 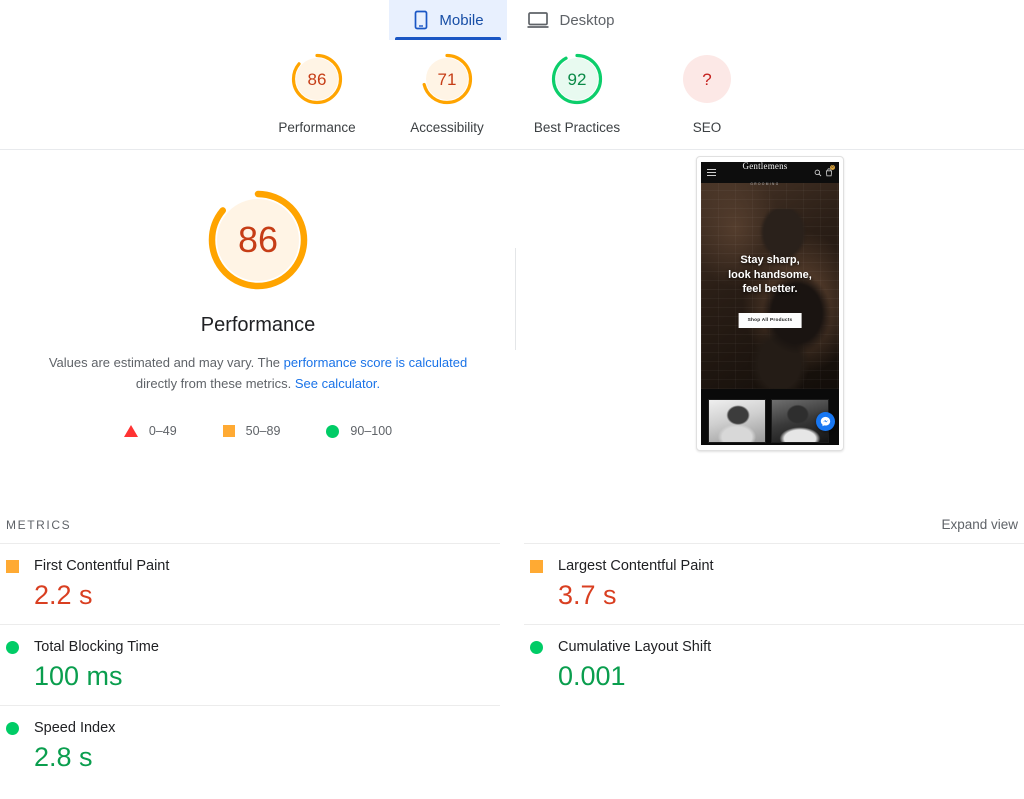 I want to click on product-card, so click(x=737, y=421).